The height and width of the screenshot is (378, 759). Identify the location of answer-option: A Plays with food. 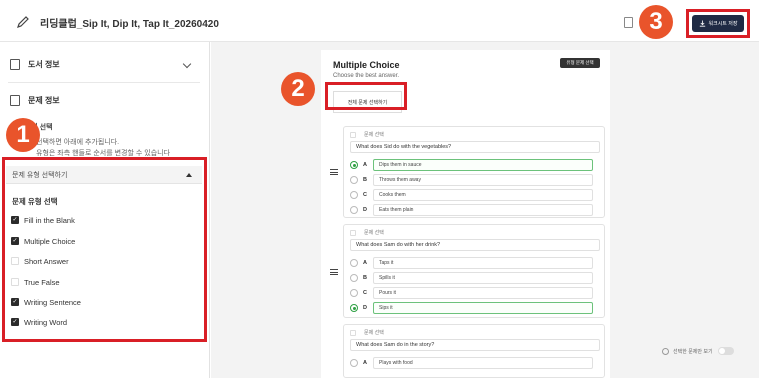
(471, 363).